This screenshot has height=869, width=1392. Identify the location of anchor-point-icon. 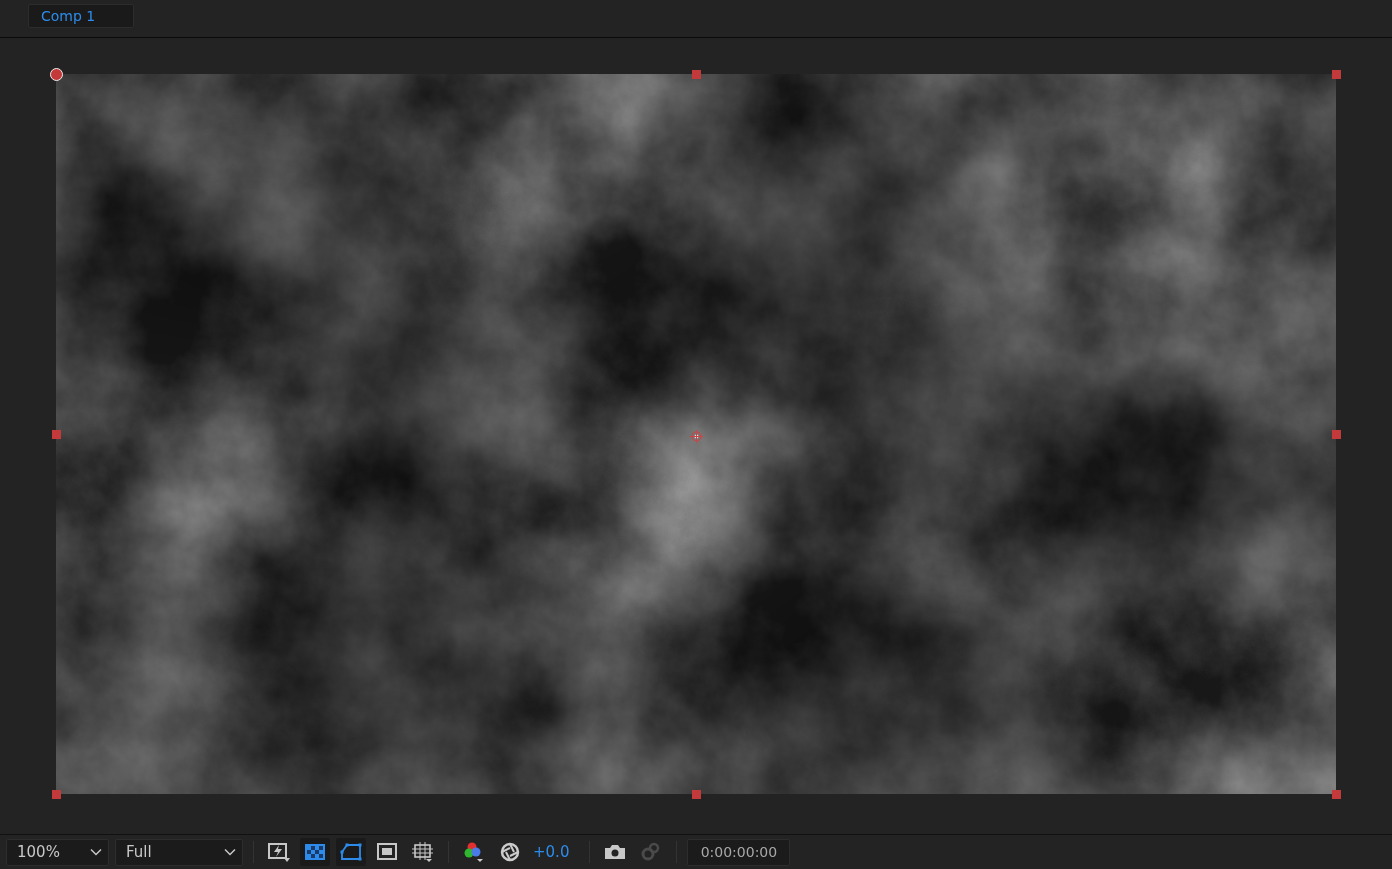
(696, 434).